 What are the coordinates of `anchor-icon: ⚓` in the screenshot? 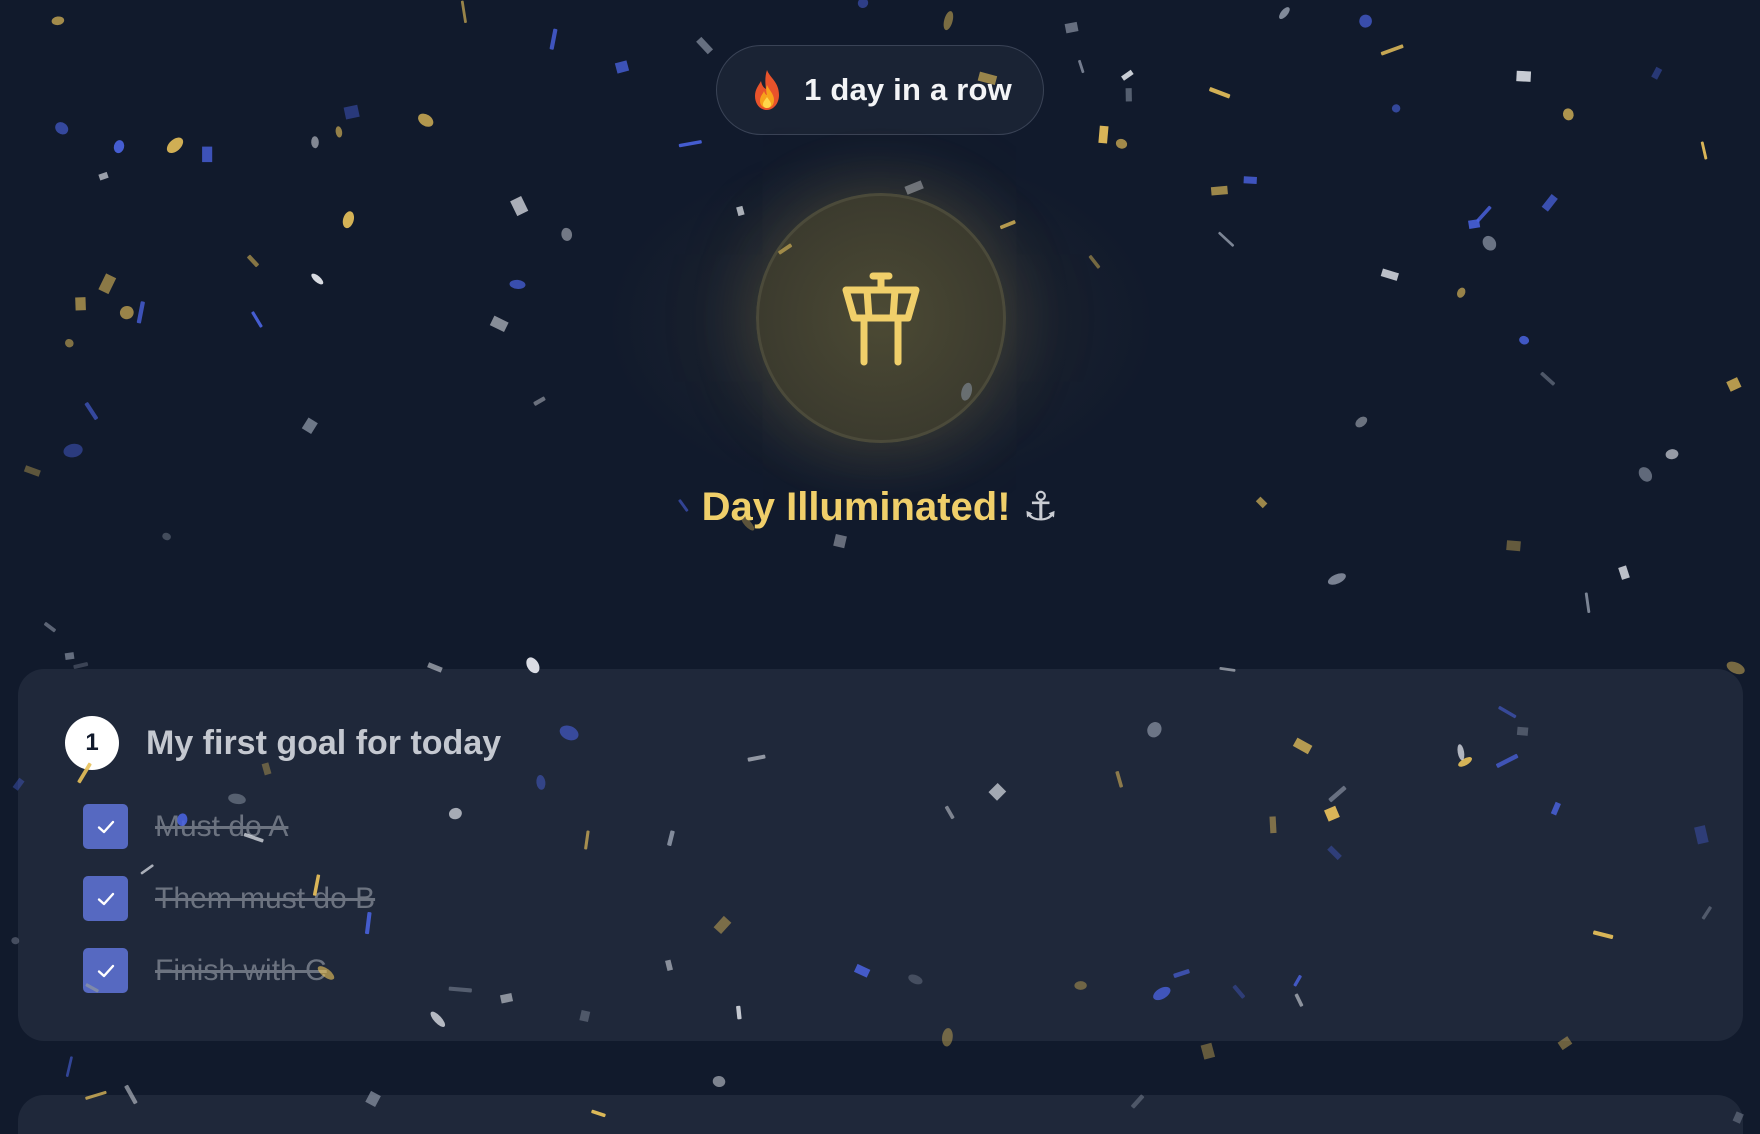 It's located at (1040, 507).